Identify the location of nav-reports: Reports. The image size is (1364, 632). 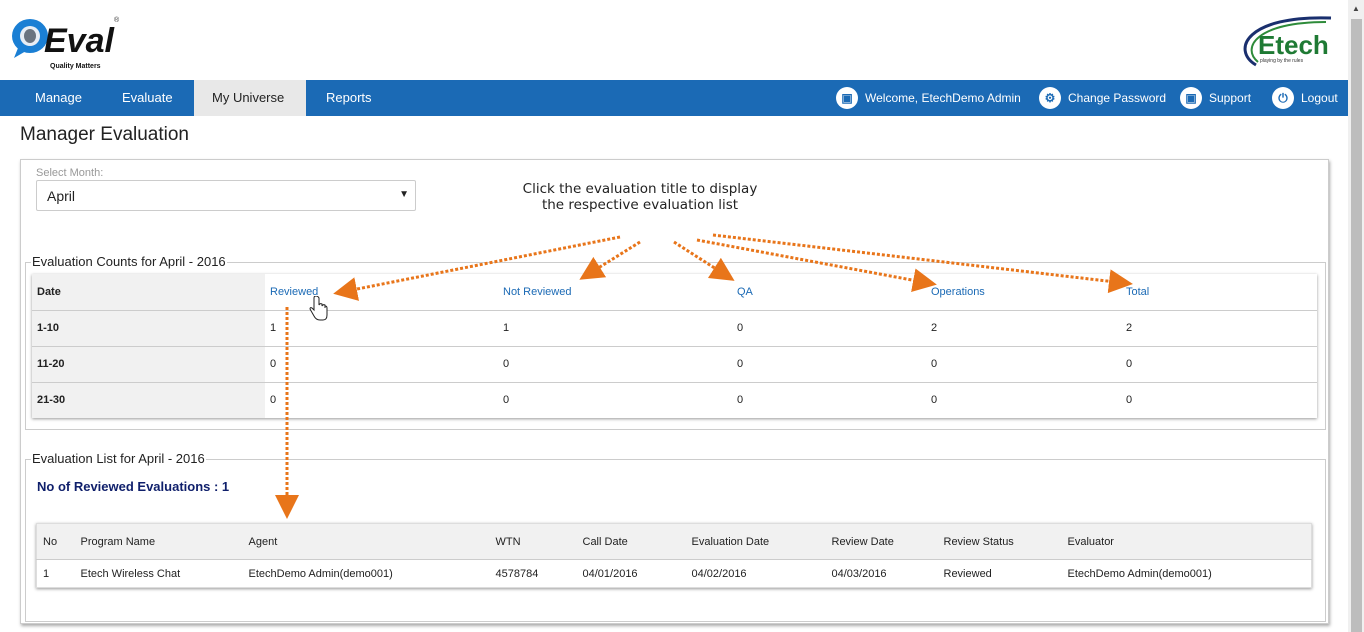
(349, 98).